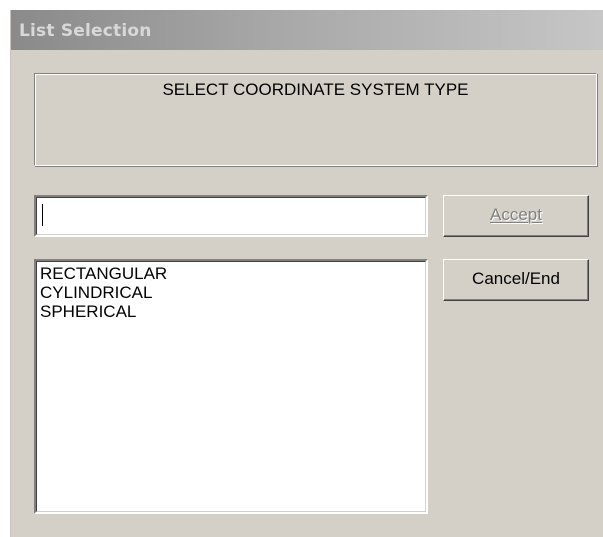 This screenshot has width=603, height=537. I want to click on title-bar: List Selection, so click(307, 30).